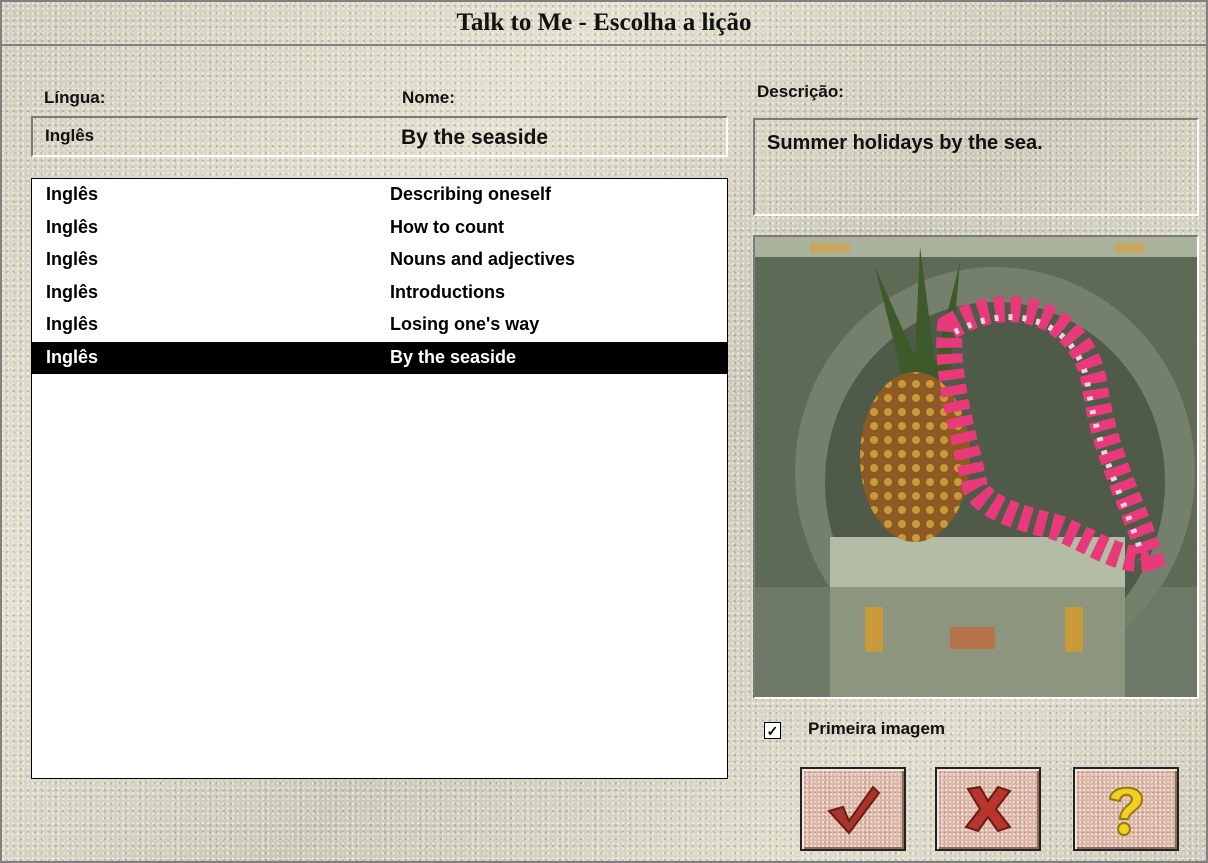 This screenshot has height=863, width=1208. Describe the element at coordinates (465, 324) in the screenshot. I see `lesson-nome: Losing one's way` at that location.